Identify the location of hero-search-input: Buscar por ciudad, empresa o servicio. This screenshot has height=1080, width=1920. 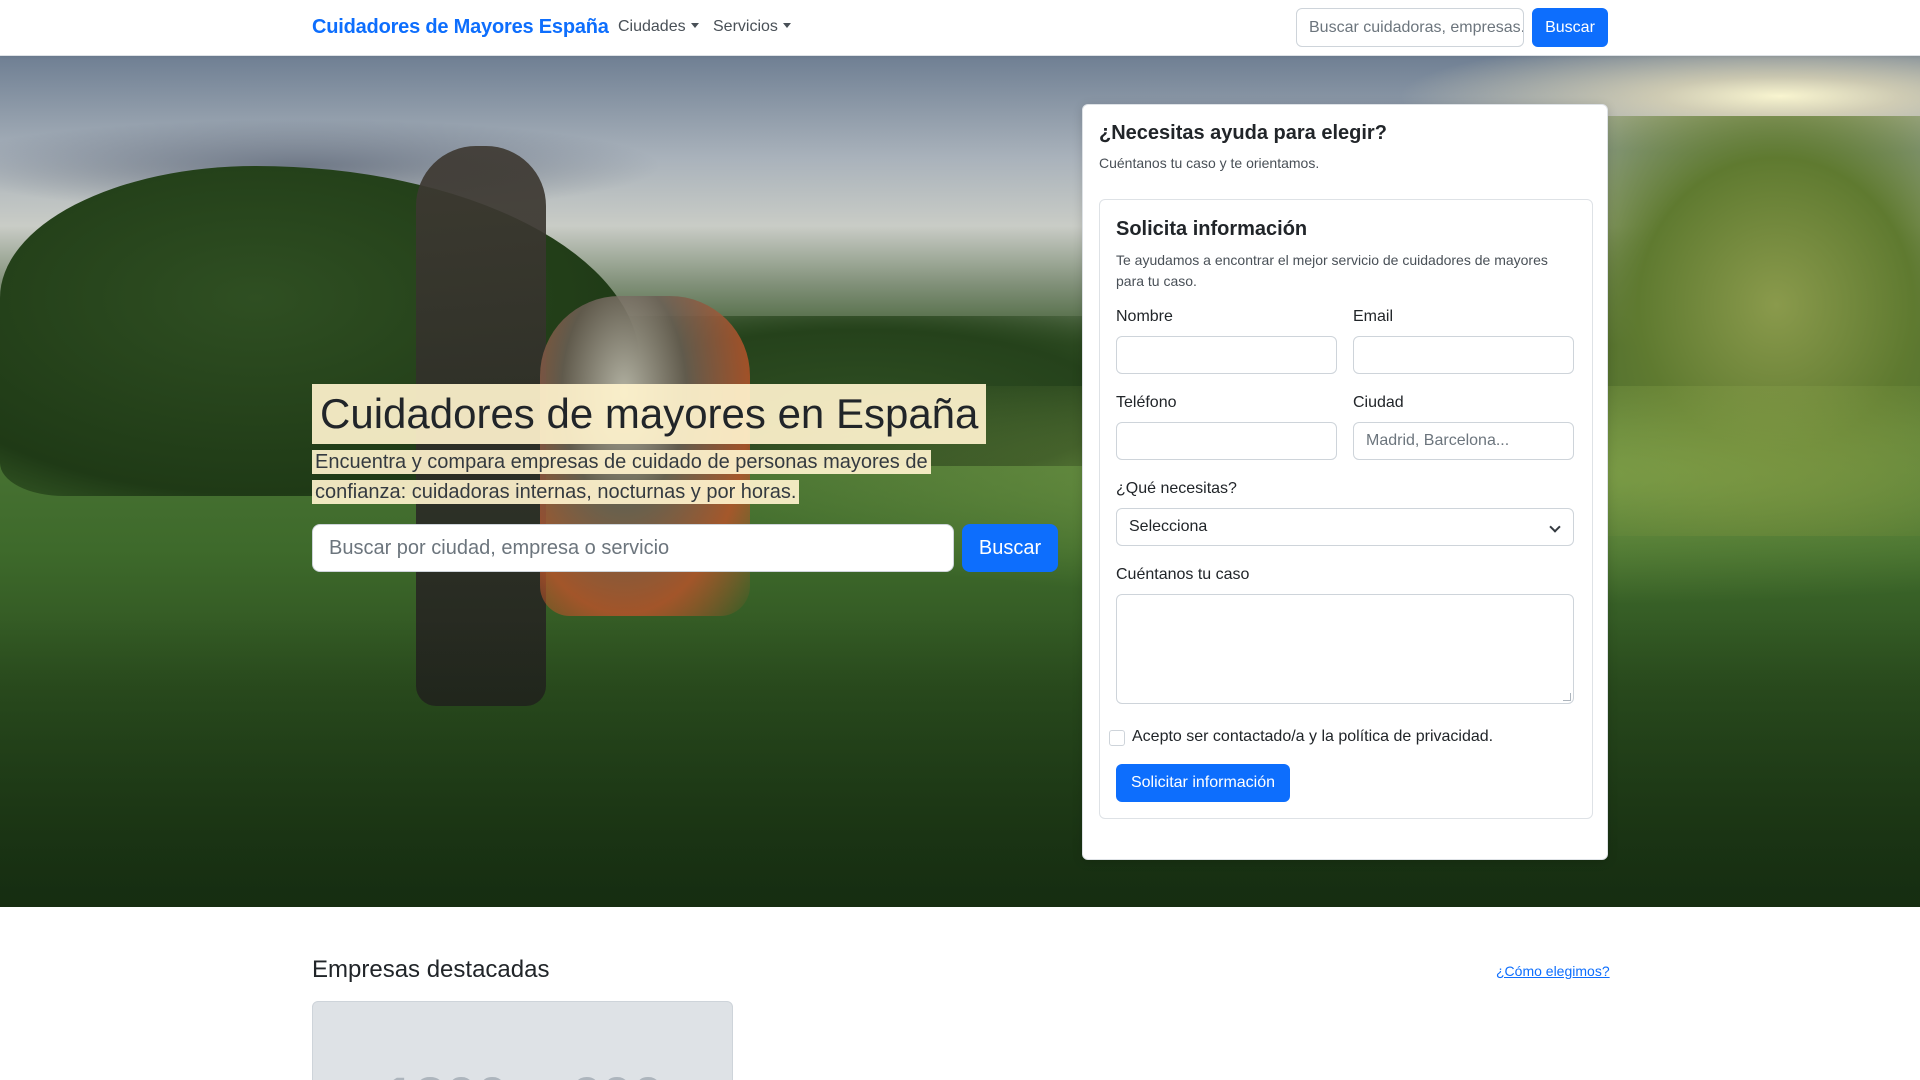
(633, 548).